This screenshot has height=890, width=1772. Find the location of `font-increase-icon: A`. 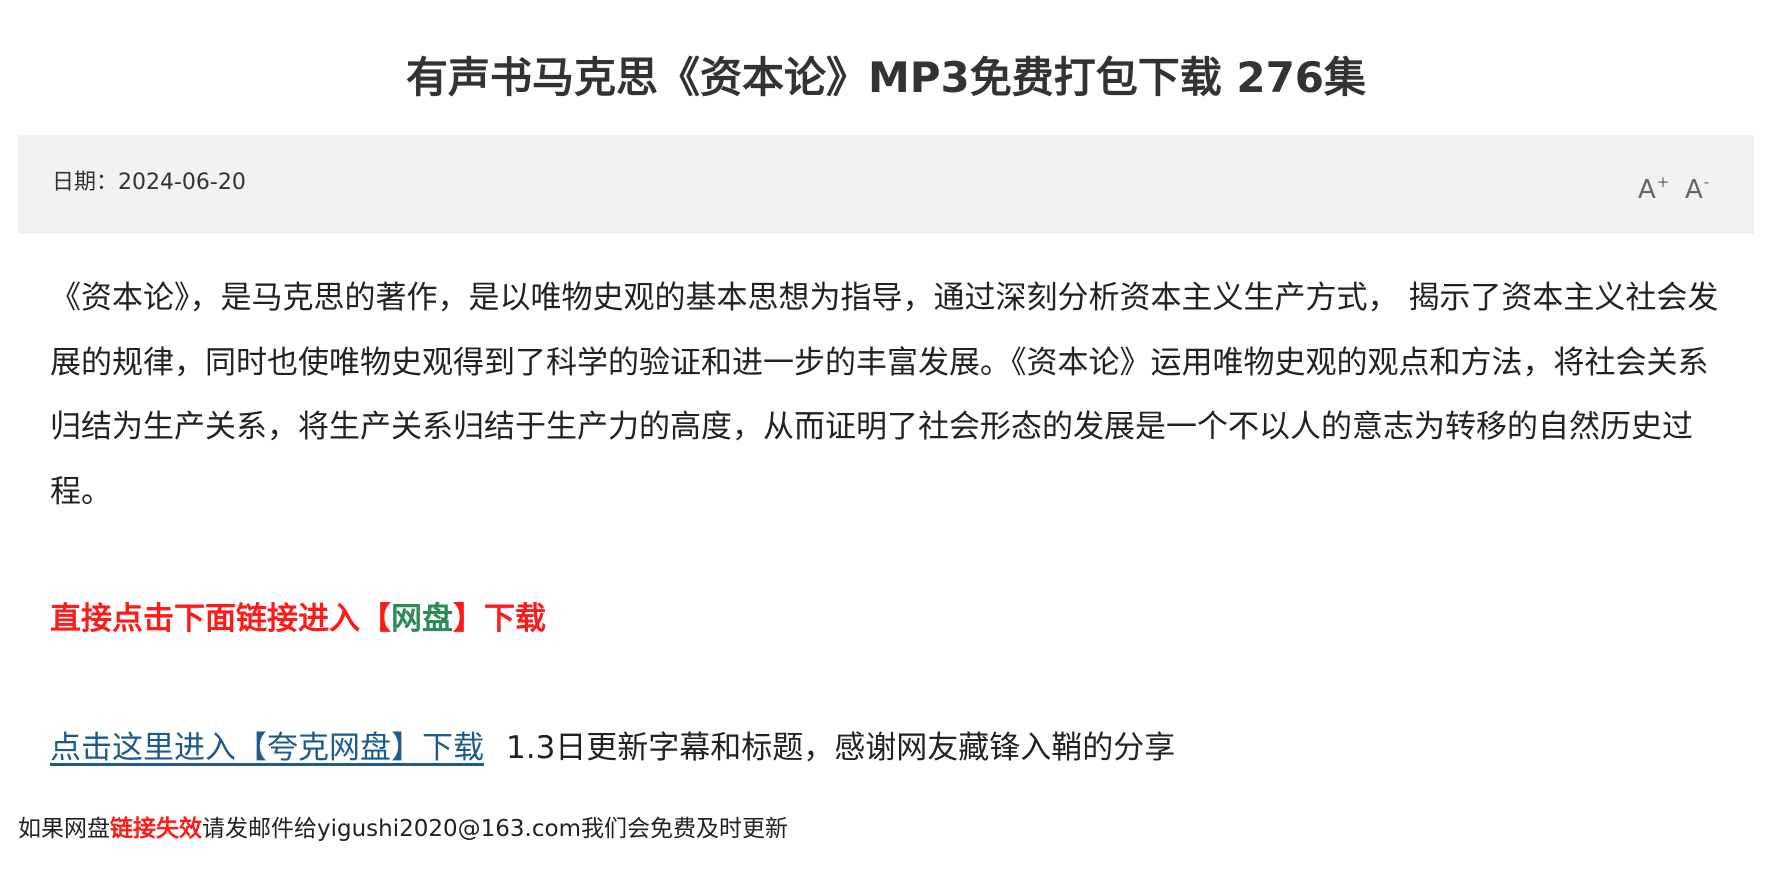

font-increase-icon: A is located at coordinates (1647, 190).